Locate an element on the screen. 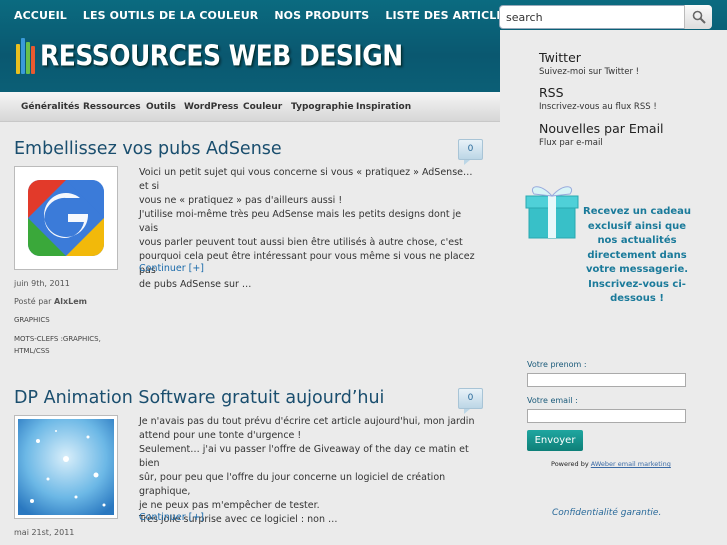 The image size is (727, 545). search-button is located at coordinates (698, 17).